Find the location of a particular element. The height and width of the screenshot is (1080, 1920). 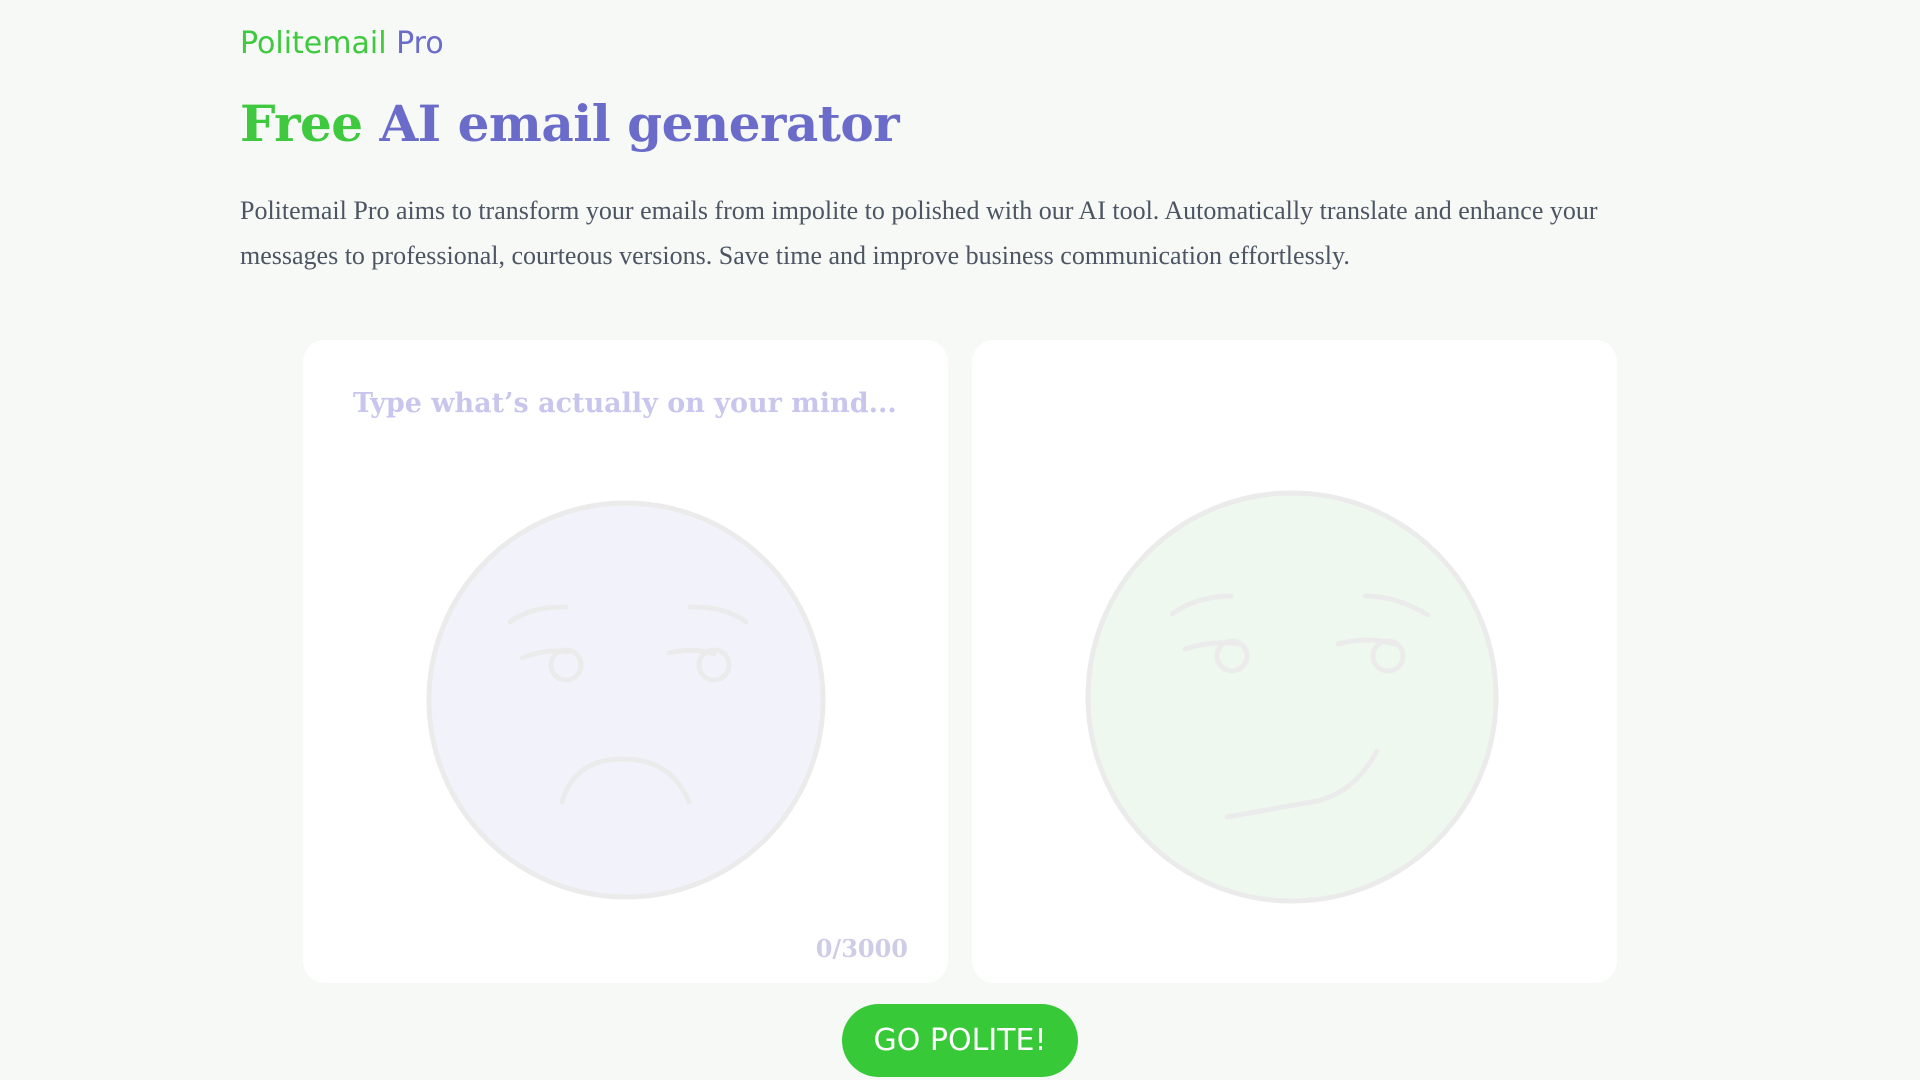

sad-face-icon is located at coordinates (626, 700).